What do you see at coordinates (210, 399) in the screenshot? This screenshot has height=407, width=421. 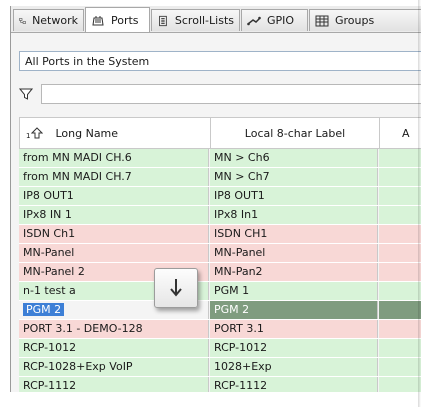 I see `torn-edge` at bounding box center [210, 399].